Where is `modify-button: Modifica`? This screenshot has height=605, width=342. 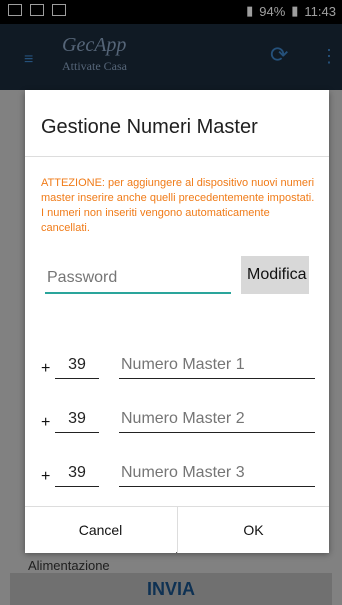 modify-button: Modifica is located at coordinates (275, 275).